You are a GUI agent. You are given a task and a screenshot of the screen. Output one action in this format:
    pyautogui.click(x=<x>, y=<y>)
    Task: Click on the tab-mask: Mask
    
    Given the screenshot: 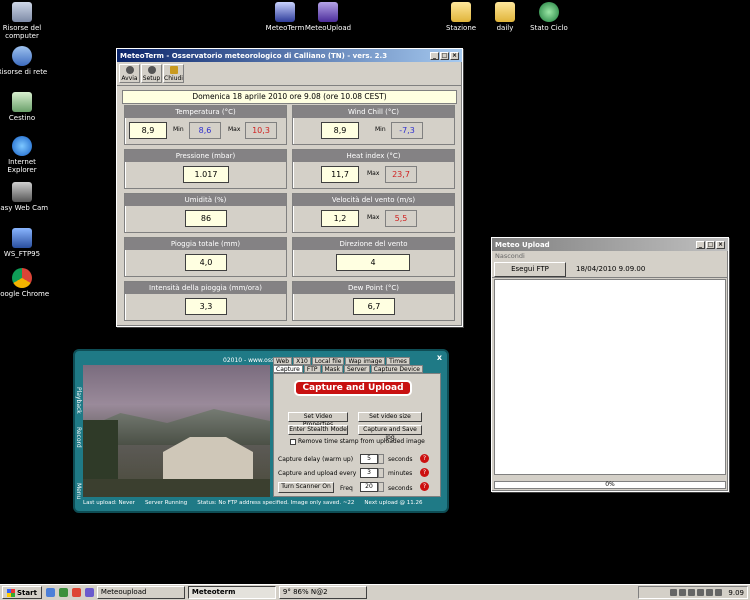 What is the action you would take?
    pyautogui.click(x=332, y=369)
    